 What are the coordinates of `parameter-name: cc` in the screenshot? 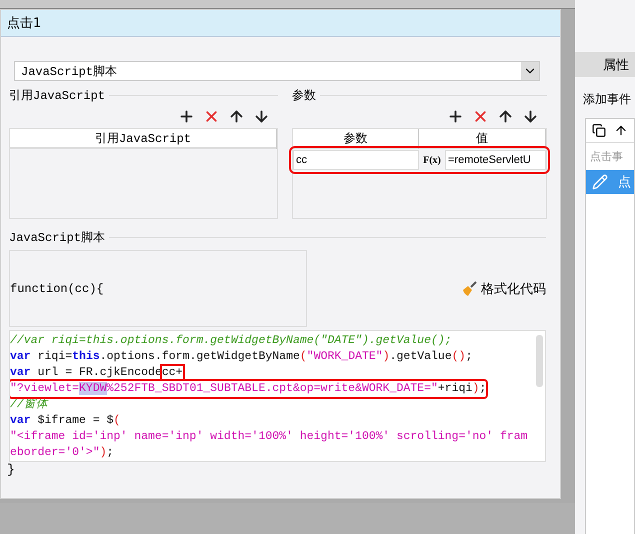 It's located at (356, 160).